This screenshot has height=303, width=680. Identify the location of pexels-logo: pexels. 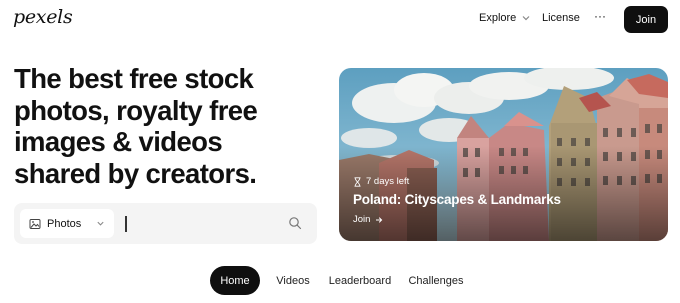
(43, 17).